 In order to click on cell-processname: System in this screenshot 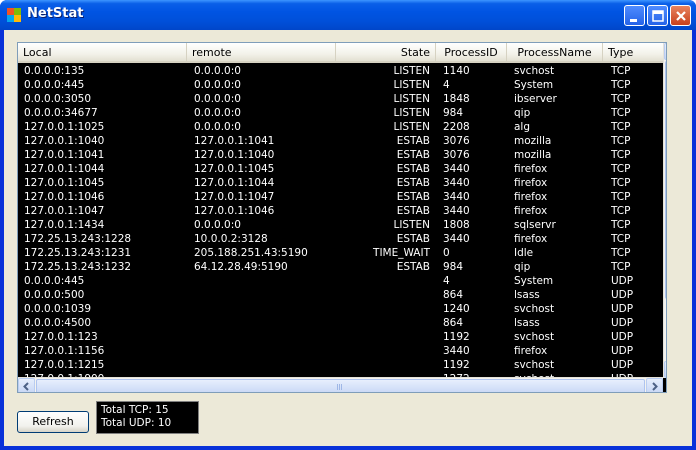, I will do `click(534, 85)`.